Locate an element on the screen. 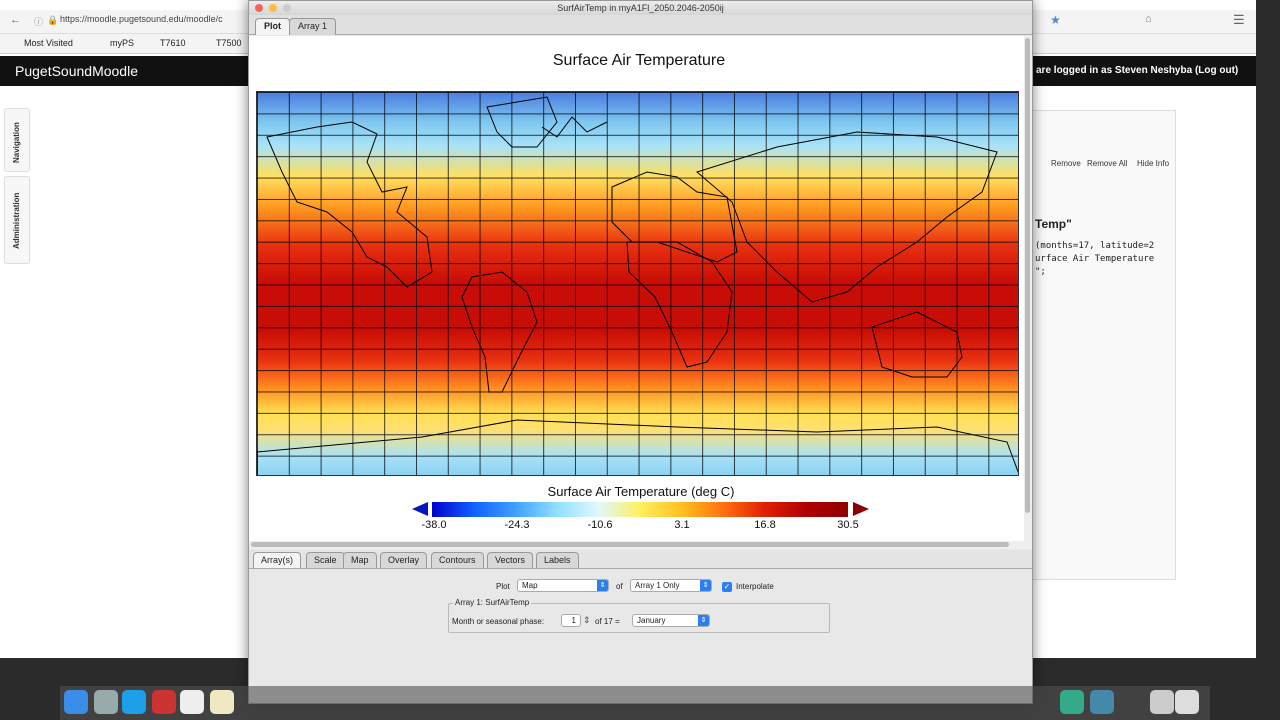 Image resolution: width=1280 pixels, height=720 pixels. colorbar-tick: 16.8 is located at coordinates (765, 525).